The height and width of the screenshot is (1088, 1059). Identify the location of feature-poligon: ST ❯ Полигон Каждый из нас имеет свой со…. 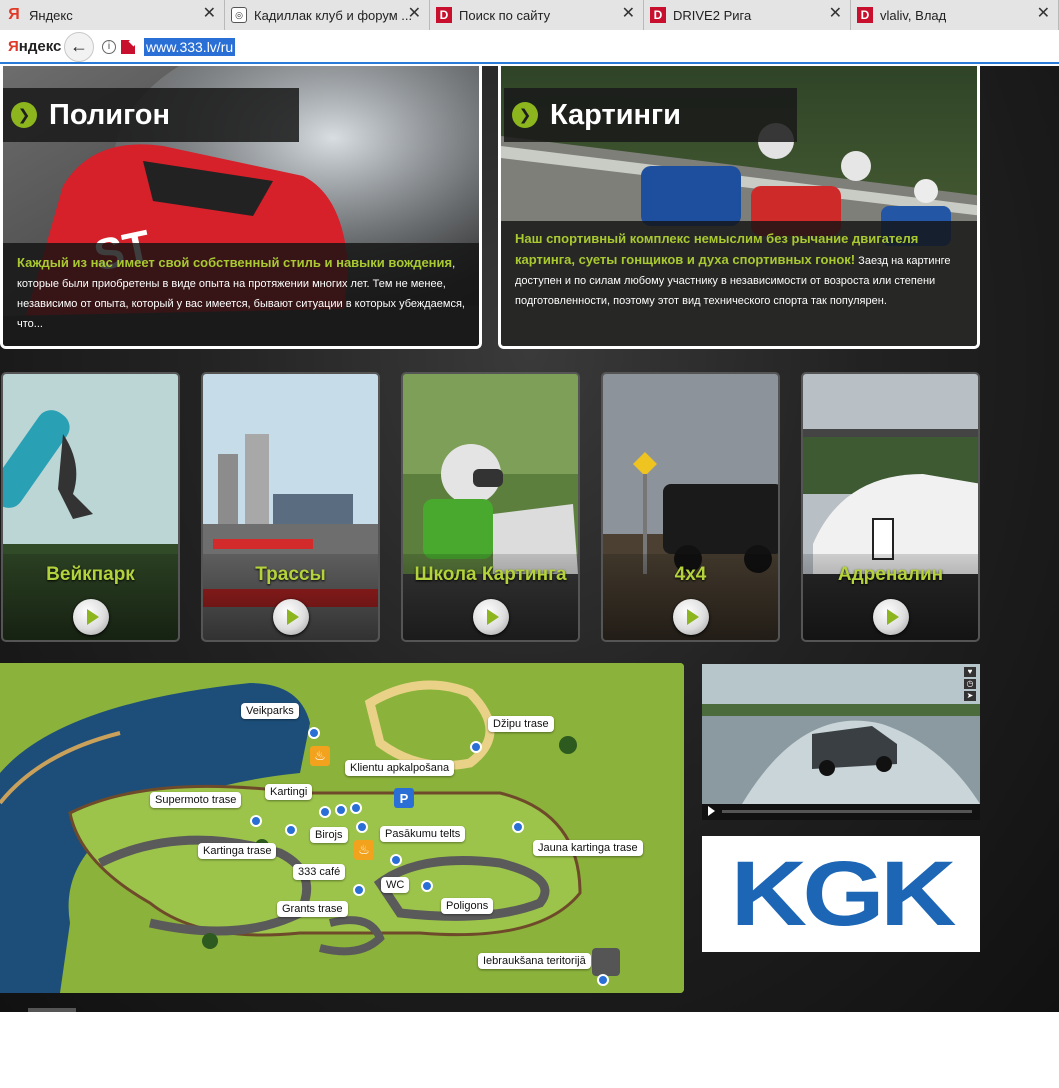
(241, 207).